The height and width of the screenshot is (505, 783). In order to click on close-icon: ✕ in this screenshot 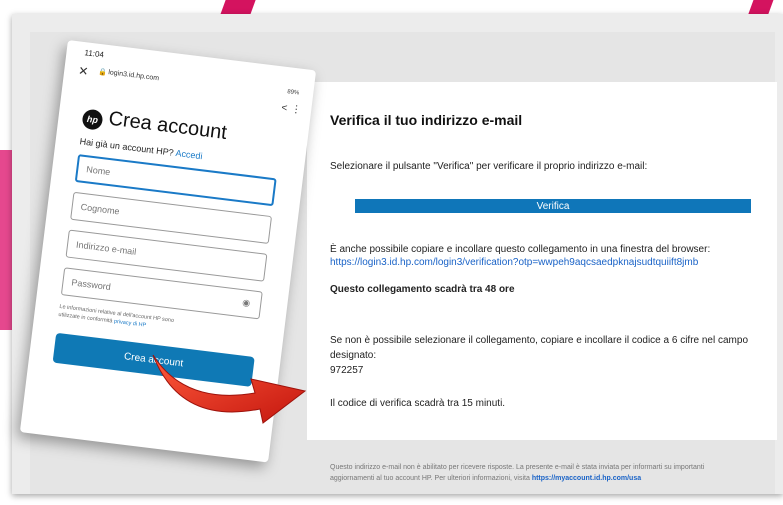, I will do `click(84, 71)`.